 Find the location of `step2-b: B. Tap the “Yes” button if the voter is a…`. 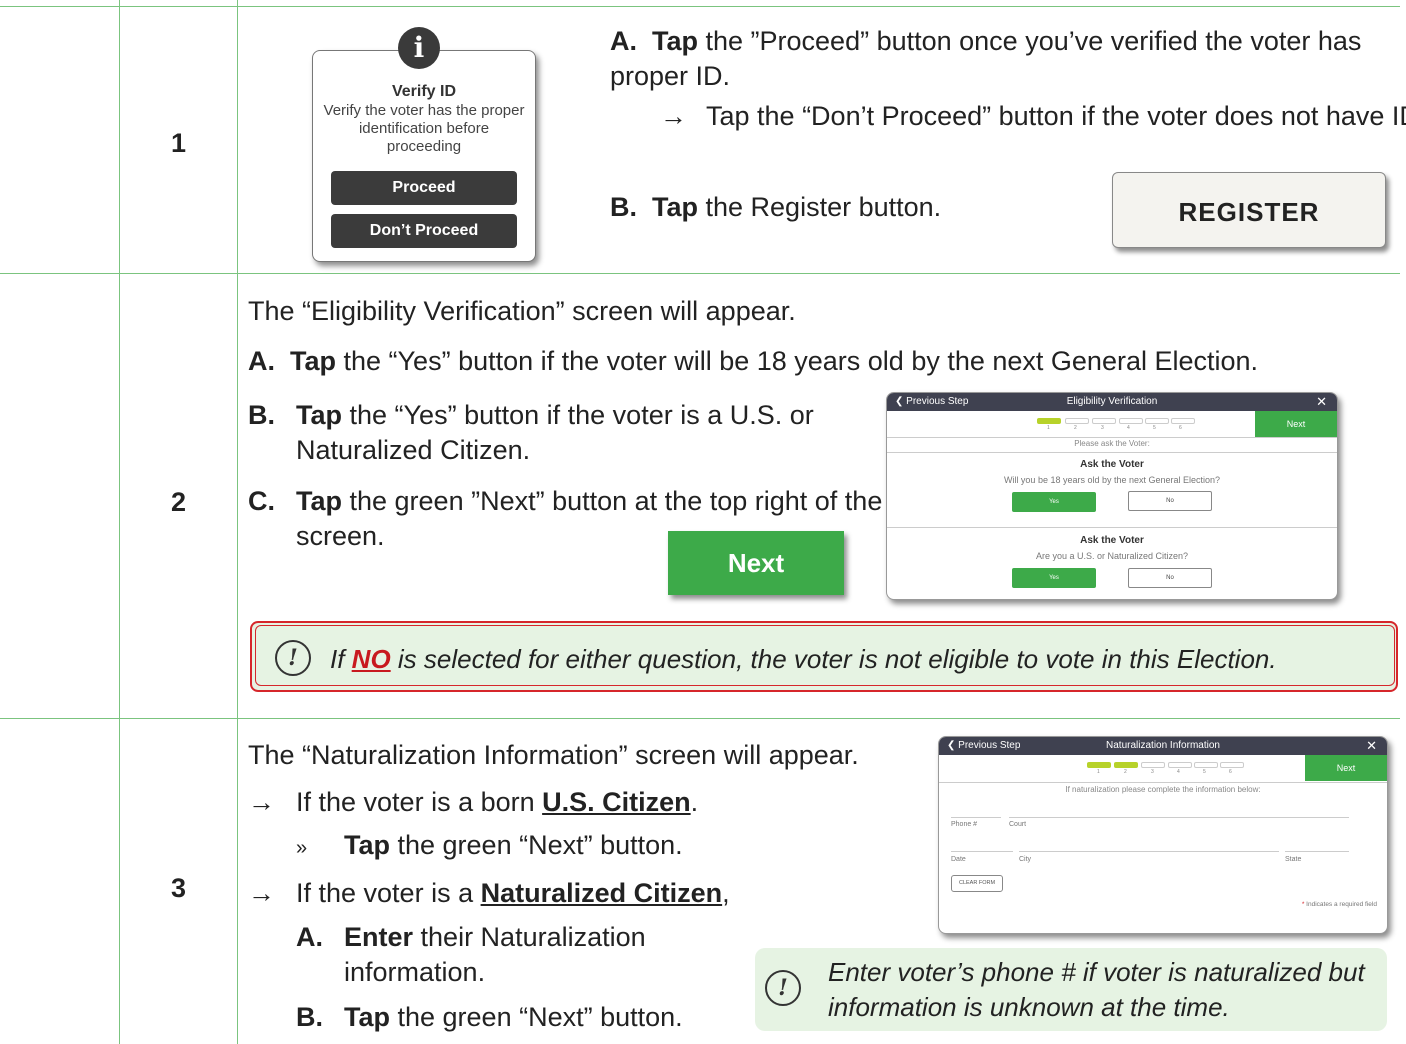

step2-b: B. Tap the “Yes” button if the voter is a… is located at coordinates (552, 433).